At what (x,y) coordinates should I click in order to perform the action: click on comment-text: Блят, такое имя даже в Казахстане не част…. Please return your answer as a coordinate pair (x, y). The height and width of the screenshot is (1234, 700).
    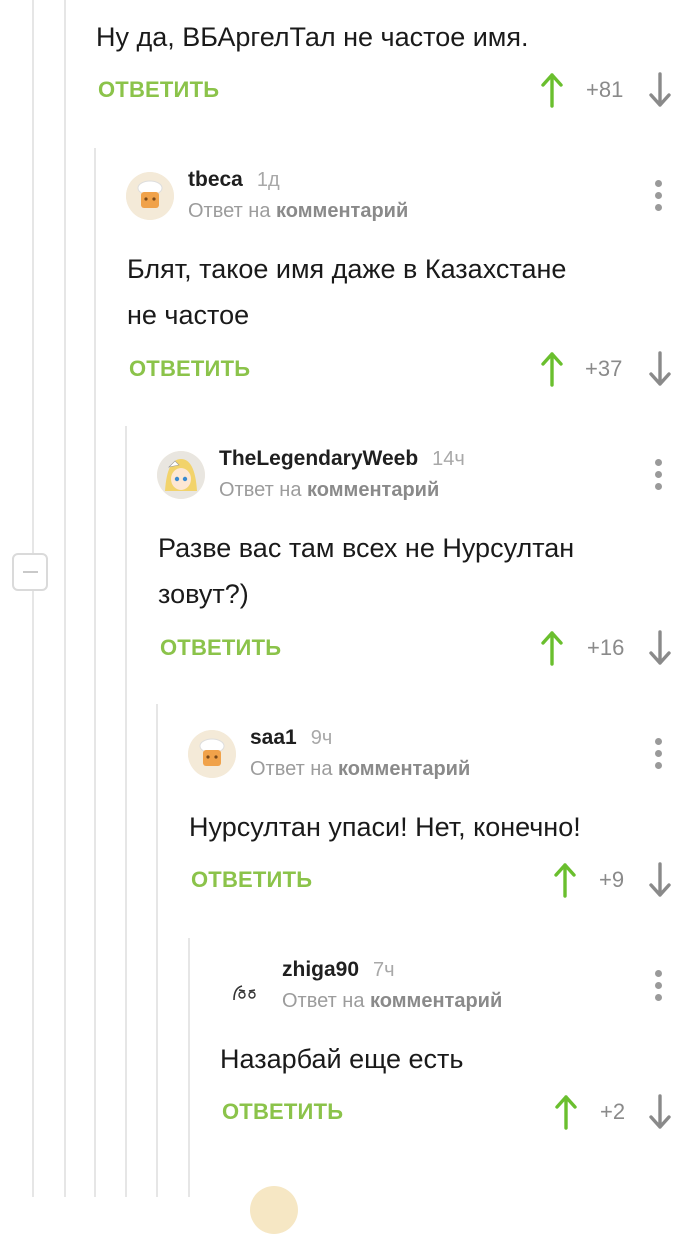
    Looking at the image, I should click on (347, 292).